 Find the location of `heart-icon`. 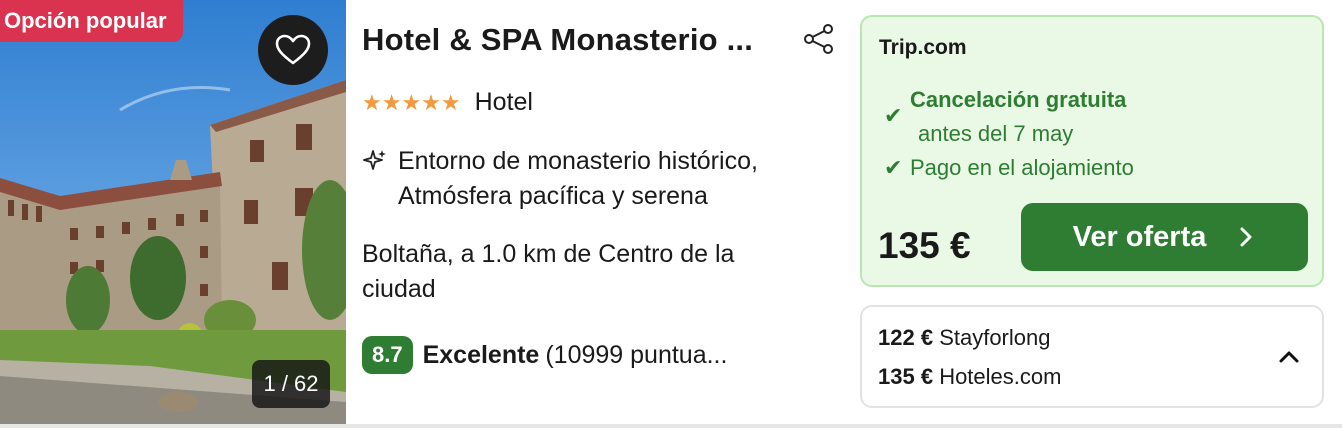

heart-icon is located at coordinates (293, 49).